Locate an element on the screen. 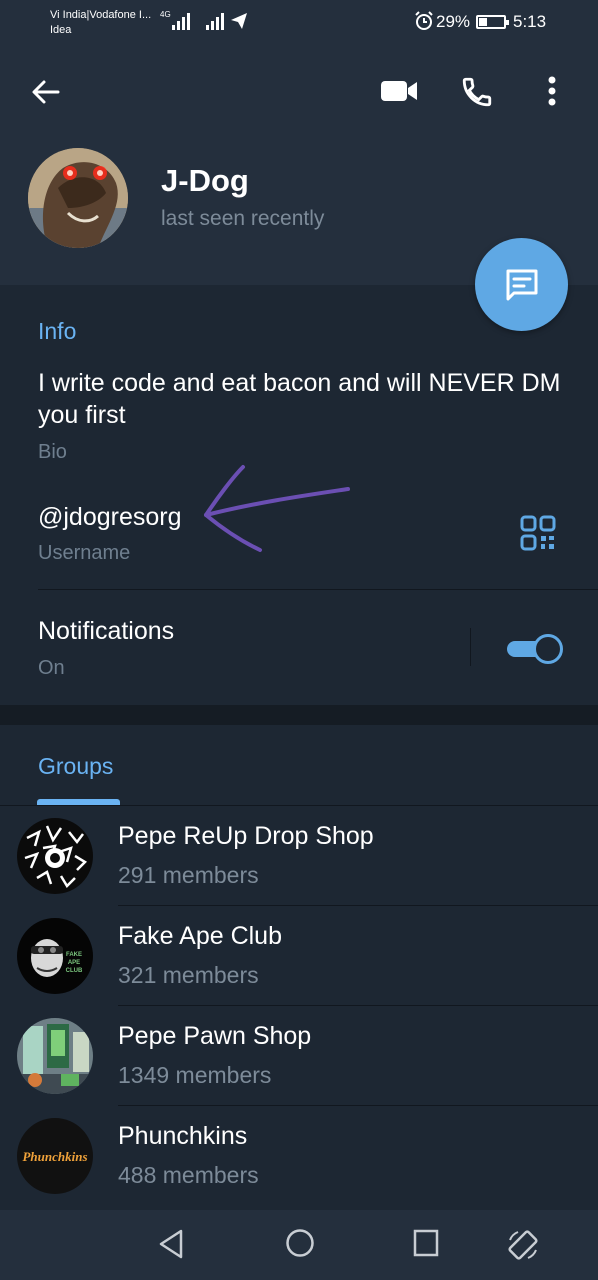  group-members: 291 members is located at coordinates (188, 875).